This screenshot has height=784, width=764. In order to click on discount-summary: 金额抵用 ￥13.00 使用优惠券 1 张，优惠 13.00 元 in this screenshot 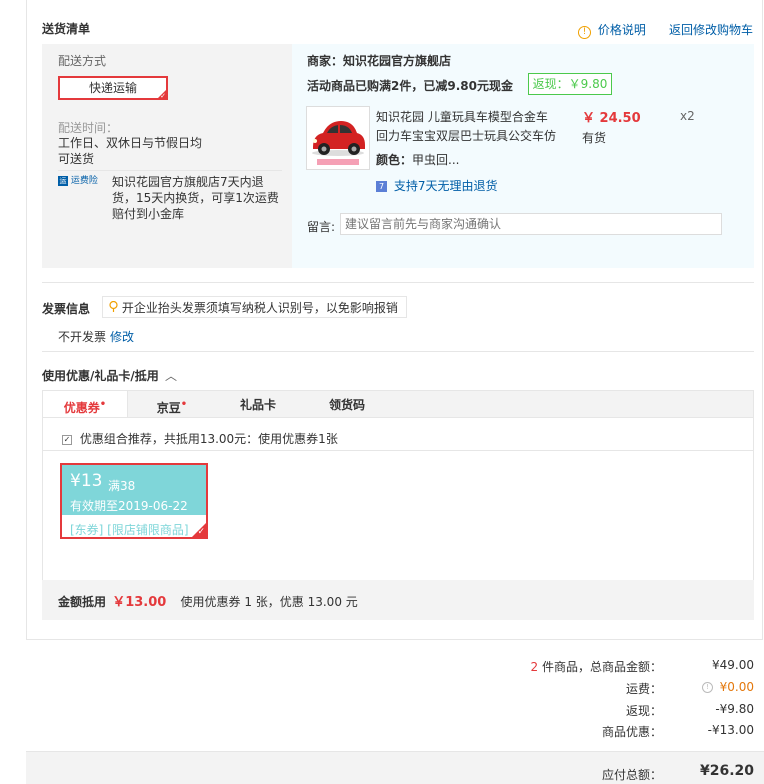, I will do `click(208, 600)`.